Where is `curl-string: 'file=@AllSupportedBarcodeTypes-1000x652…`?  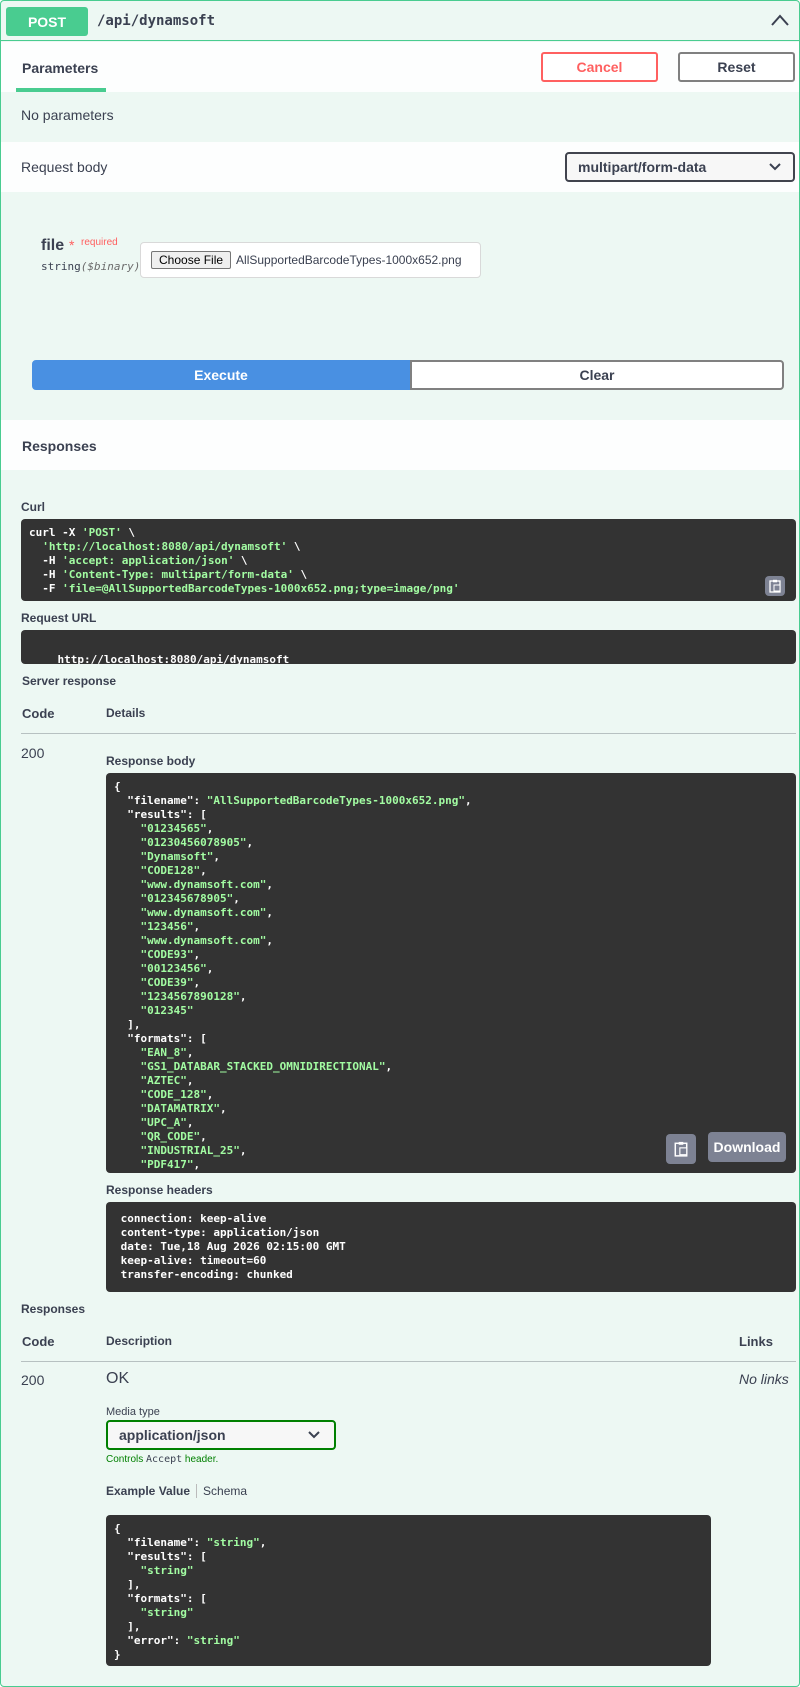
curl-string: 'file=@AllSupportedBarcodeTypes-1000x652… is located at coordinates (261, 588).